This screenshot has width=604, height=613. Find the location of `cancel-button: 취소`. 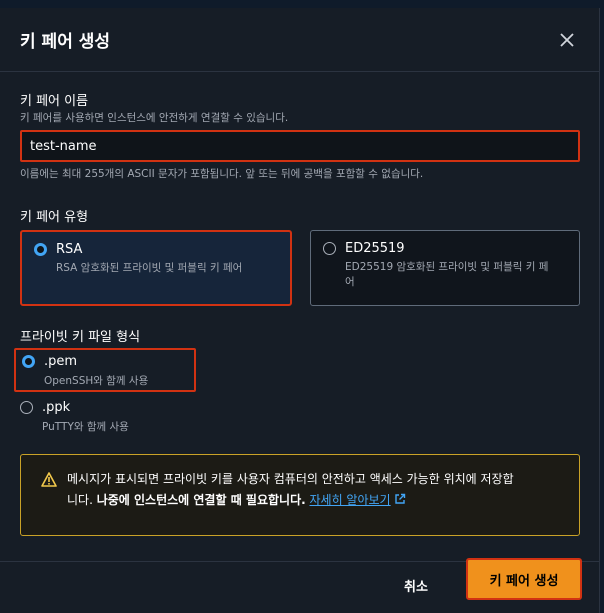

cancel-button: 취소 is located at coordinates (416, 585).